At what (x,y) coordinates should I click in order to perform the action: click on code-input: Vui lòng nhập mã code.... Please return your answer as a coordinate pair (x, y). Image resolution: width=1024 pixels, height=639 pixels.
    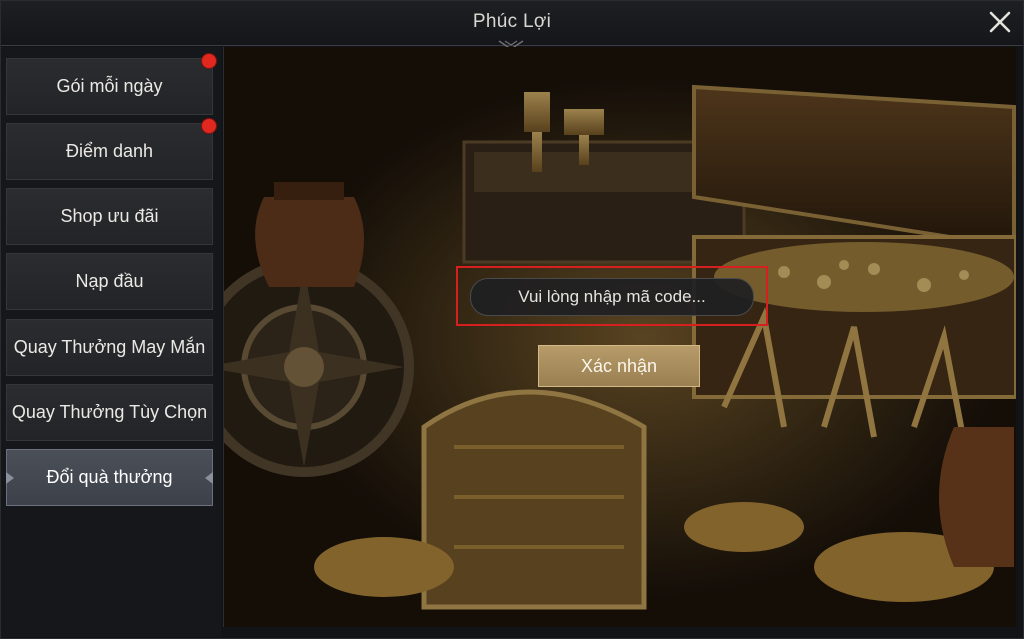
    Looking at the image, I should click on (612, 297).